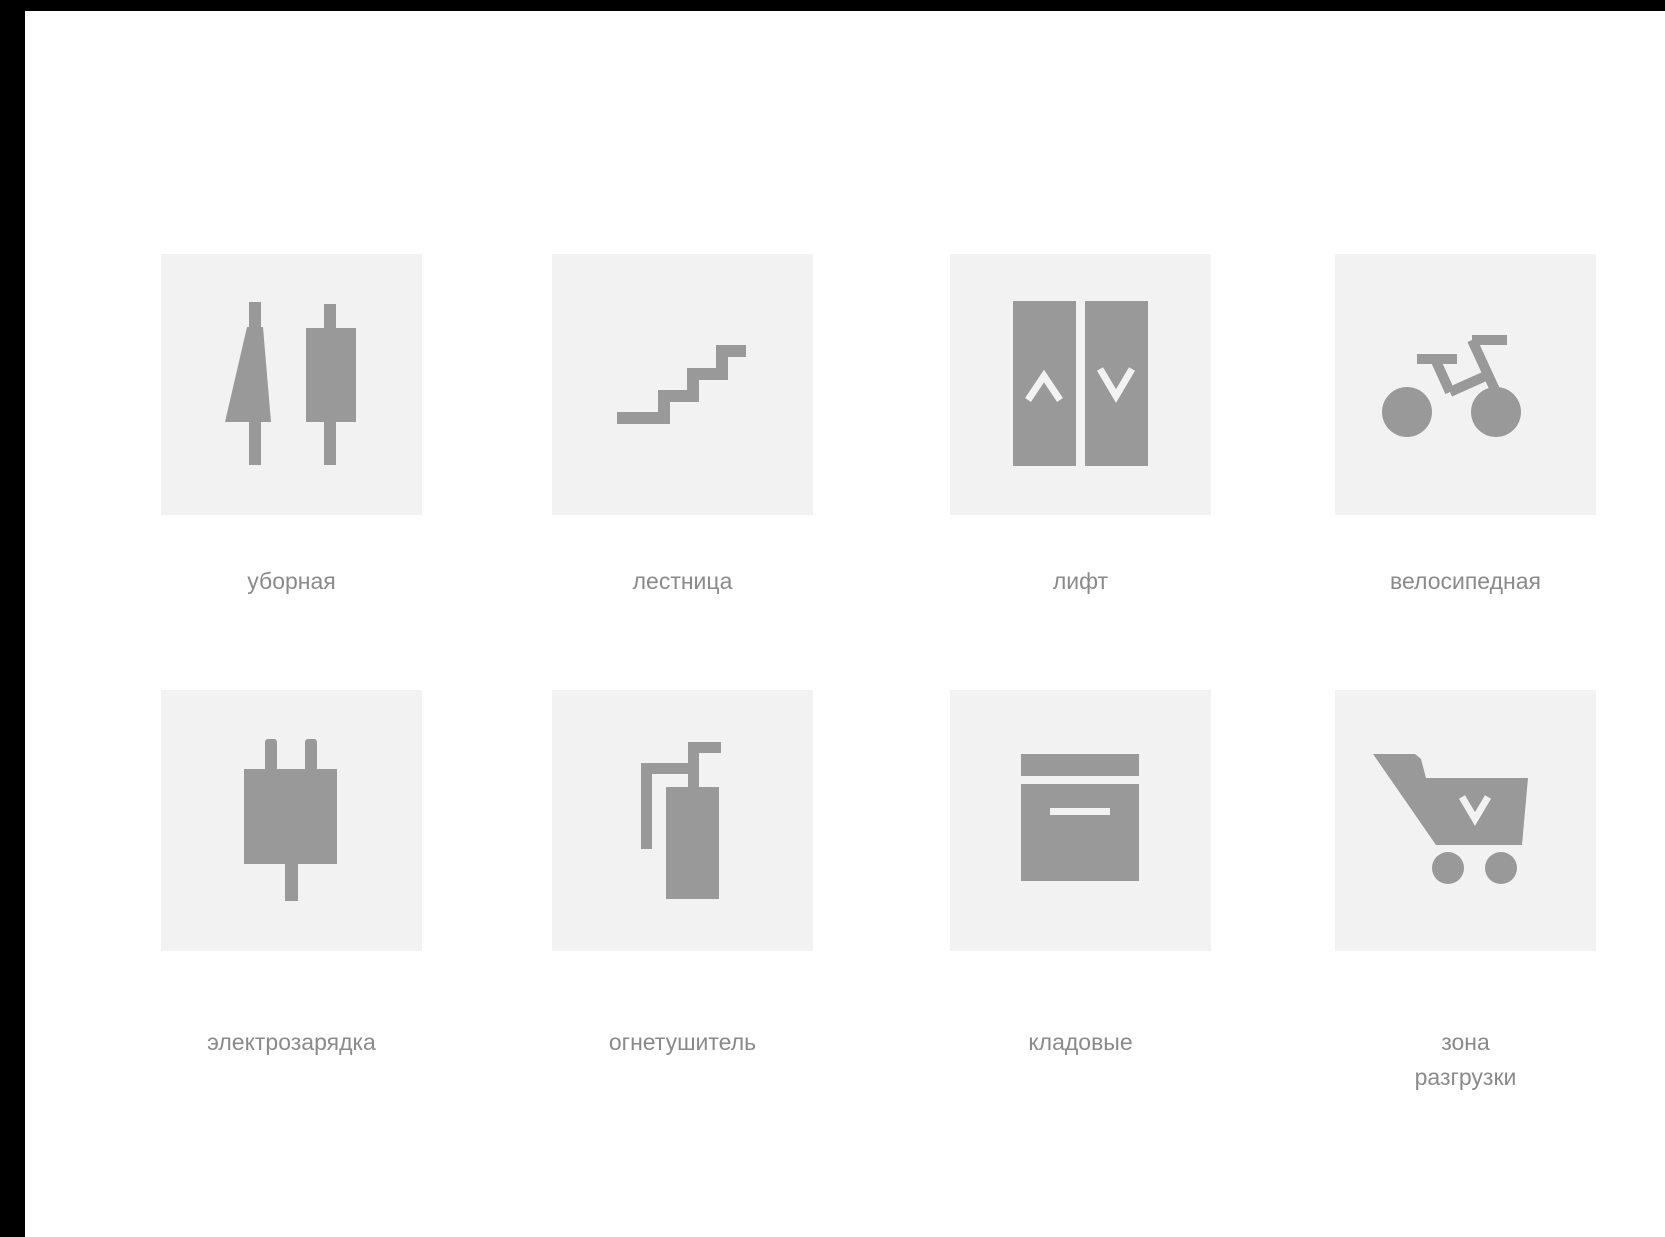  I want to click on unloading-zone-tile, so click(1465, 820).